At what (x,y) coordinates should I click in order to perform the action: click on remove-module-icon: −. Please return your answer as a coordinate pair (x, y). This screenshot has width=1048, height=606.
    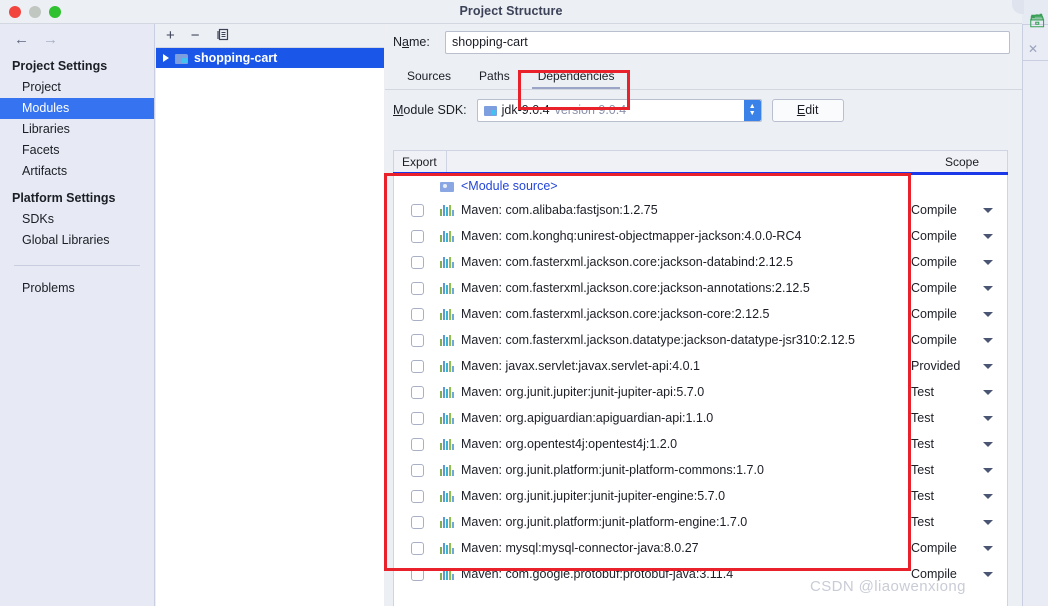
    Looking at the image, I should click on (195, 35).